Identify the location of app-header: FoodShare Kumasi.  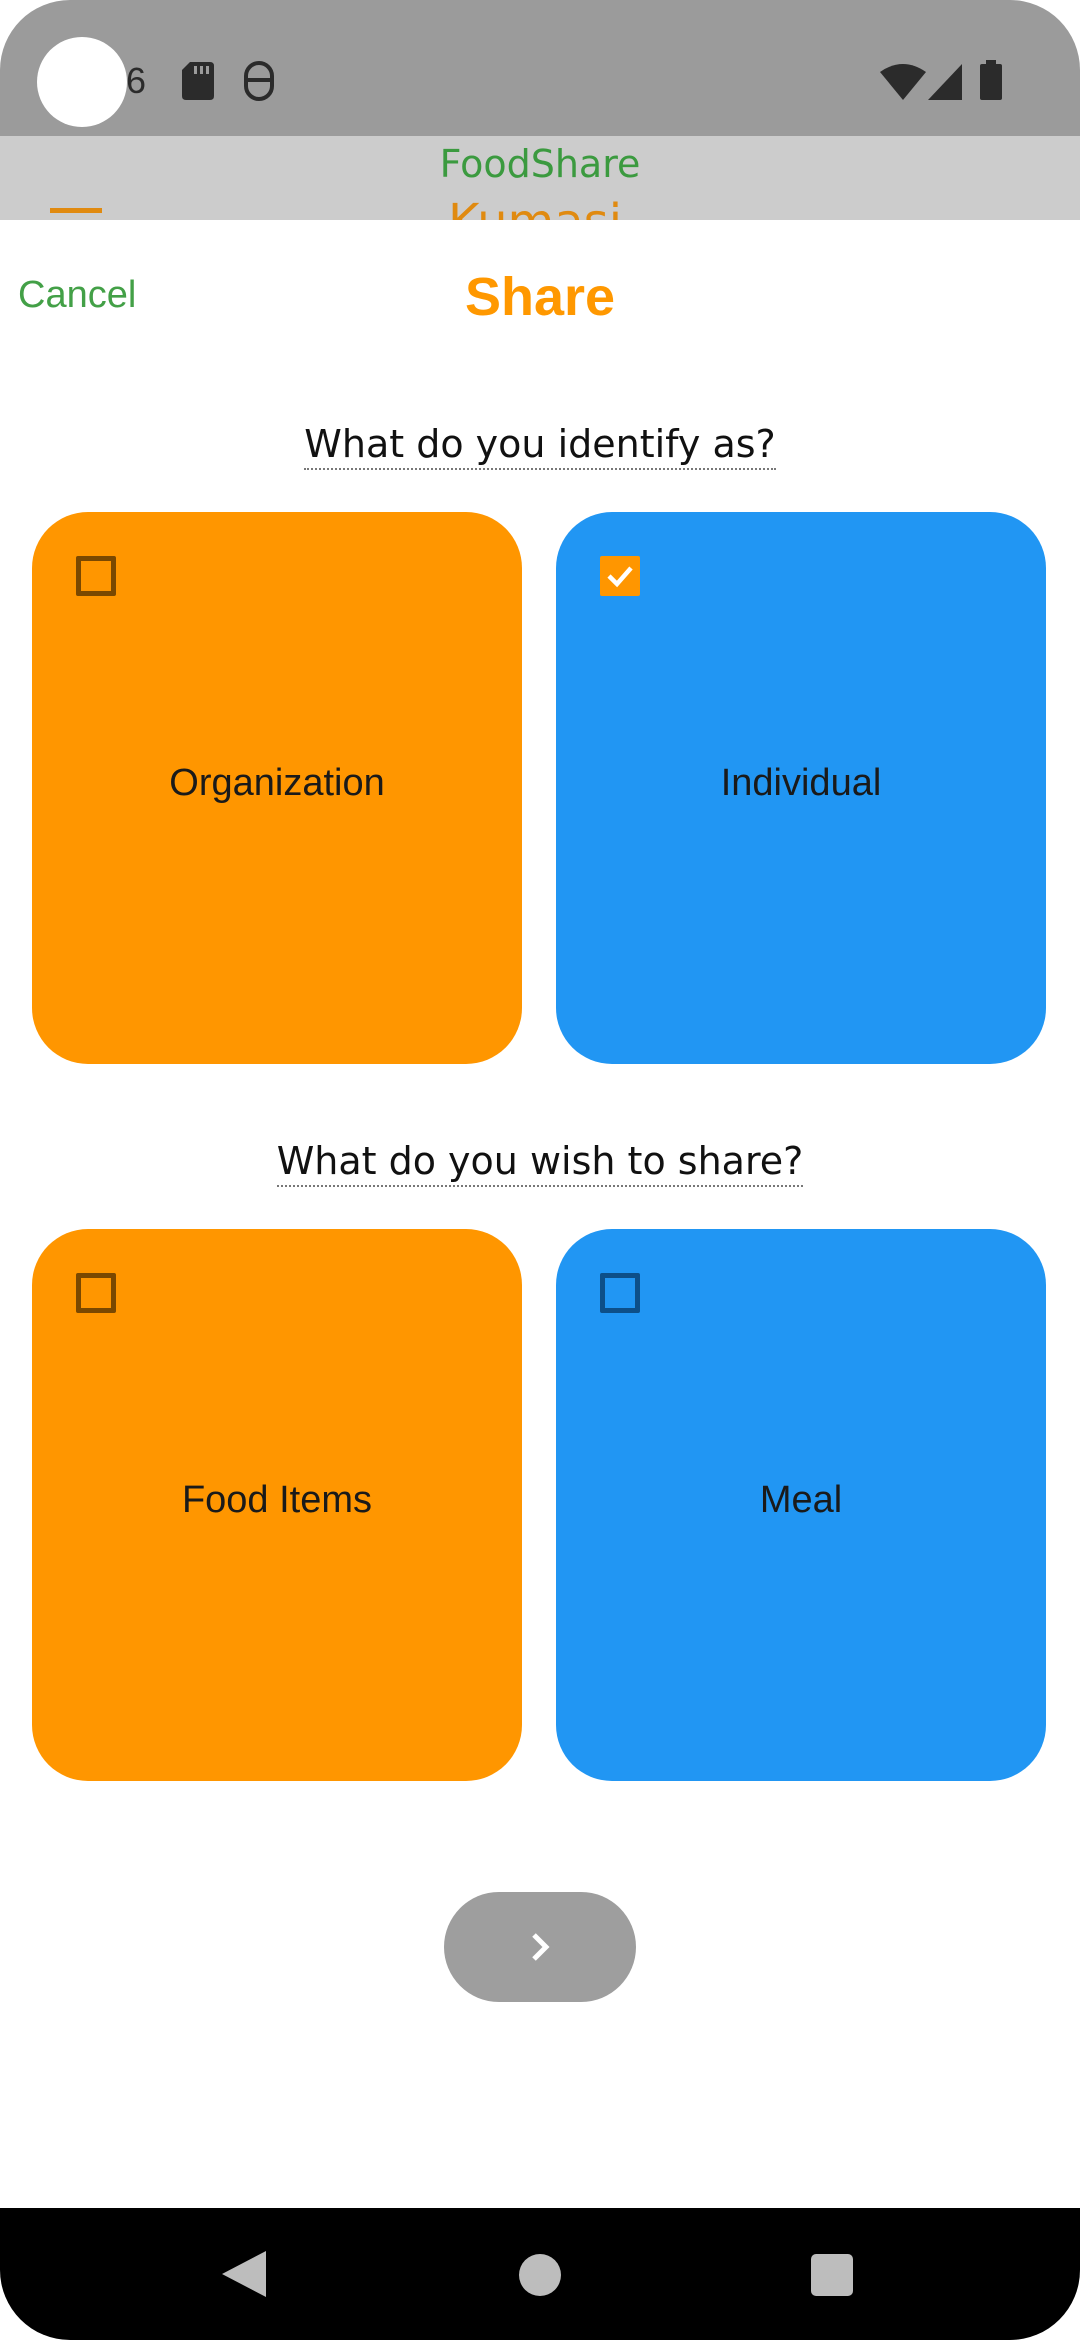
(540, 178).